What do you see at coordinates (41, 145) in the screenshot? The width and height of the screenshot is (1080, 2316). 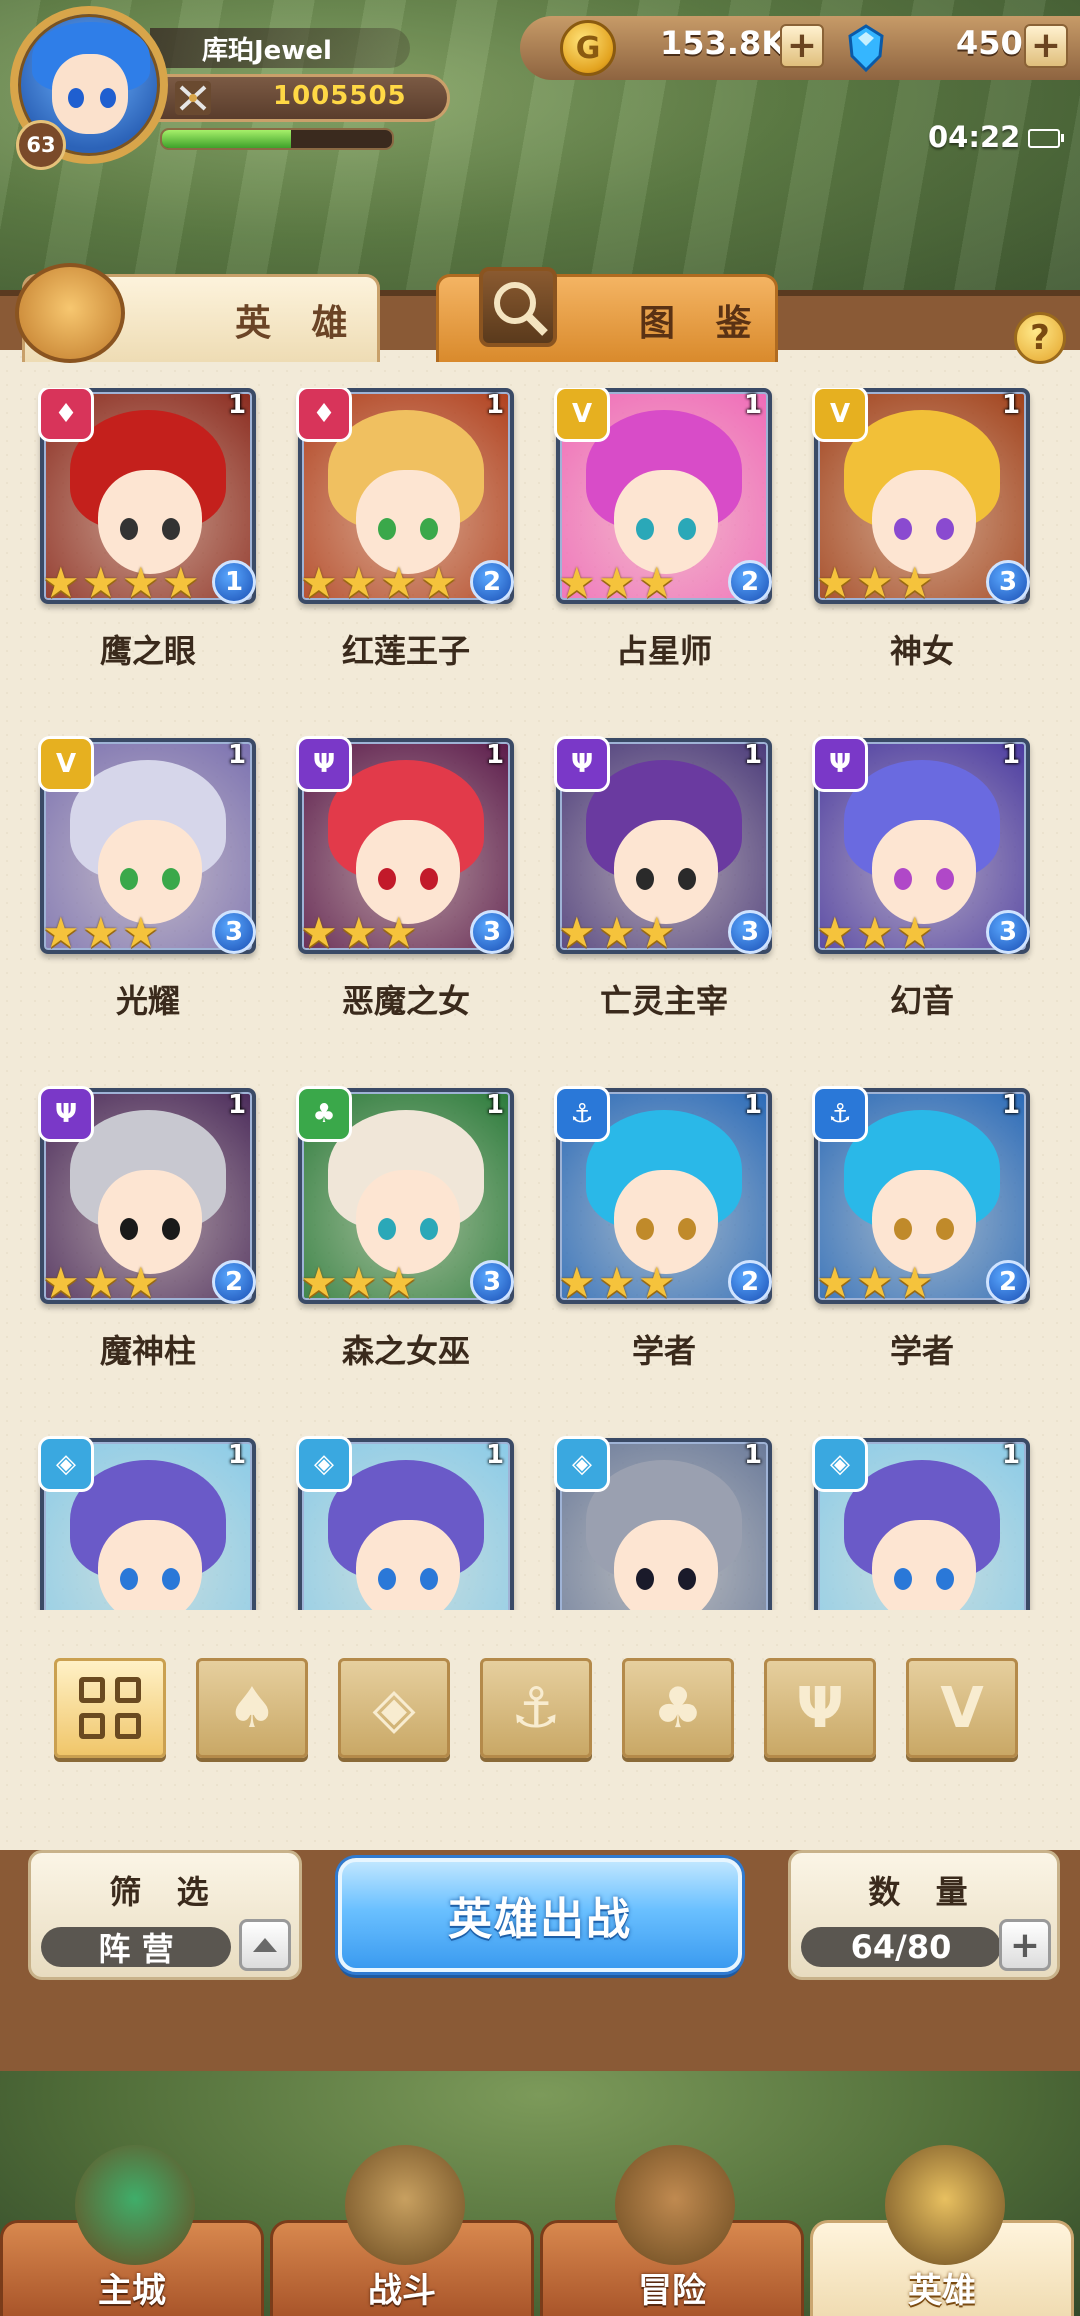 I see `player-level-badge: 63` at bounding box center [41, 145].